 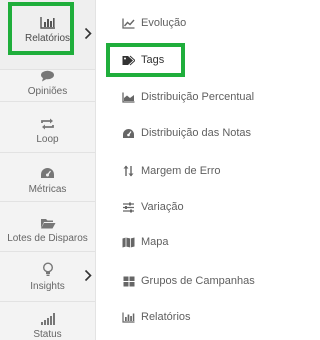 What do you see at coordinates (198, 281) in the screenshot?
I see `submenu-item-label: Grupos de Campanhas` at bounding box center [198, 281].